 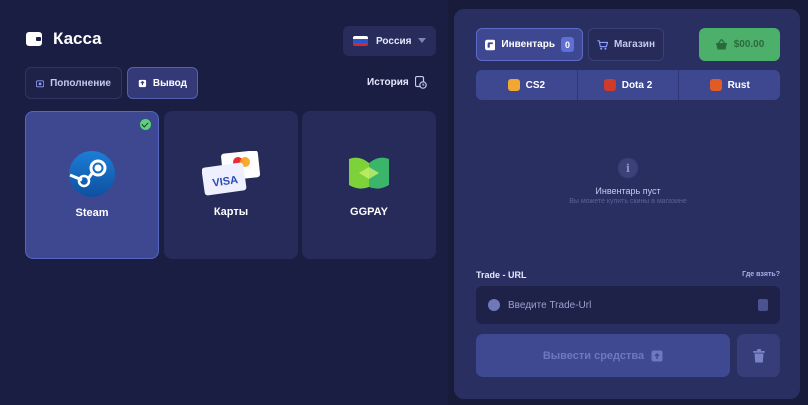 What do you see at coordinates (169, 83) in the screenshot?
I see `tab-withdraw-label: Вывод` at bounding box center [169, 83].